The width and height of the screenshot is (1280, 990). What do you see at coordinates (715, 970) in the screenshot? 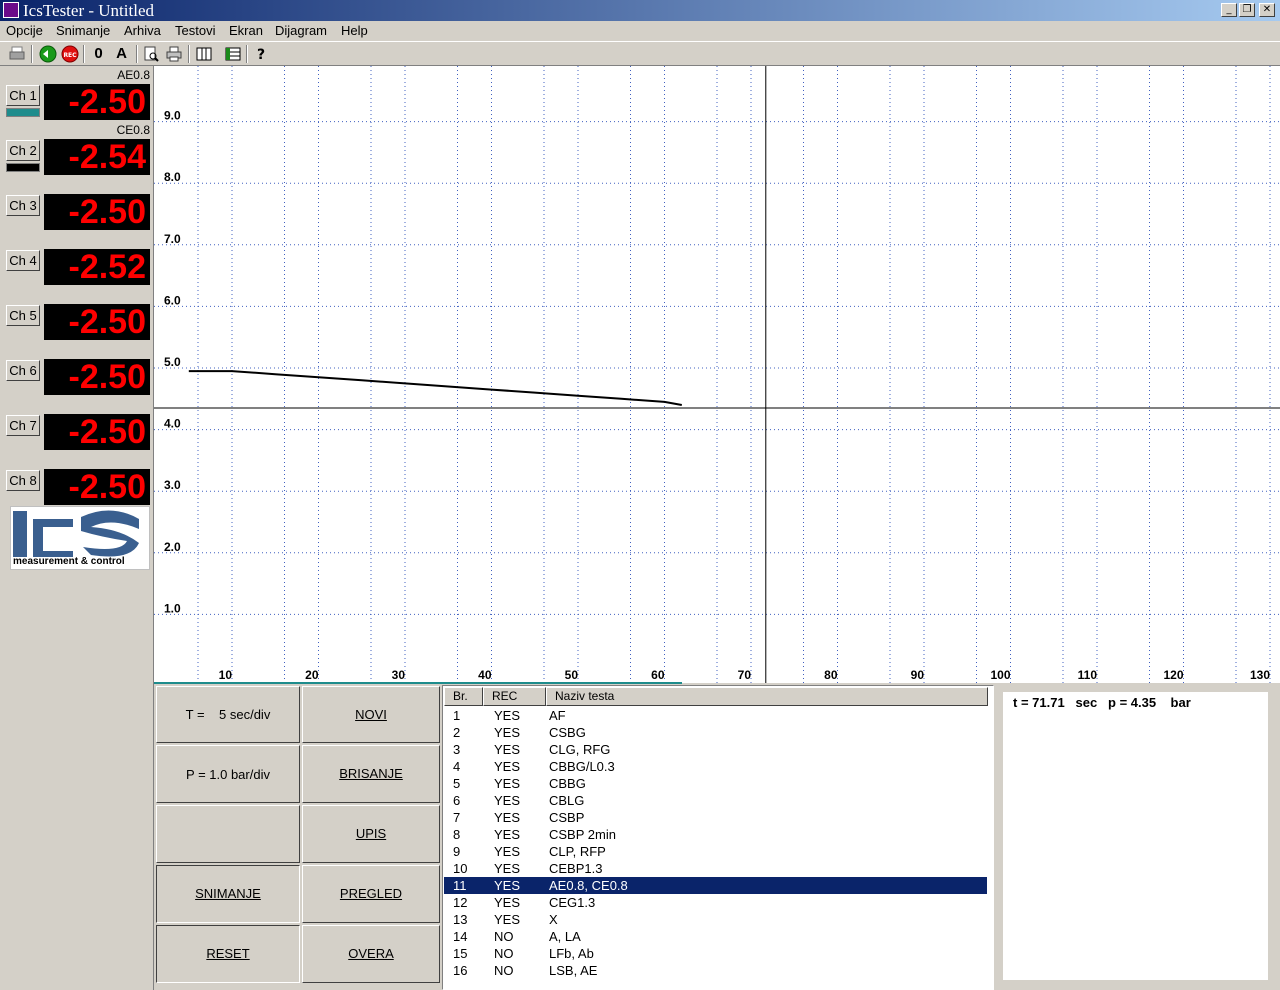
I see `list-item: 16 NO LSB, AE` at bounding box center [715, 970].